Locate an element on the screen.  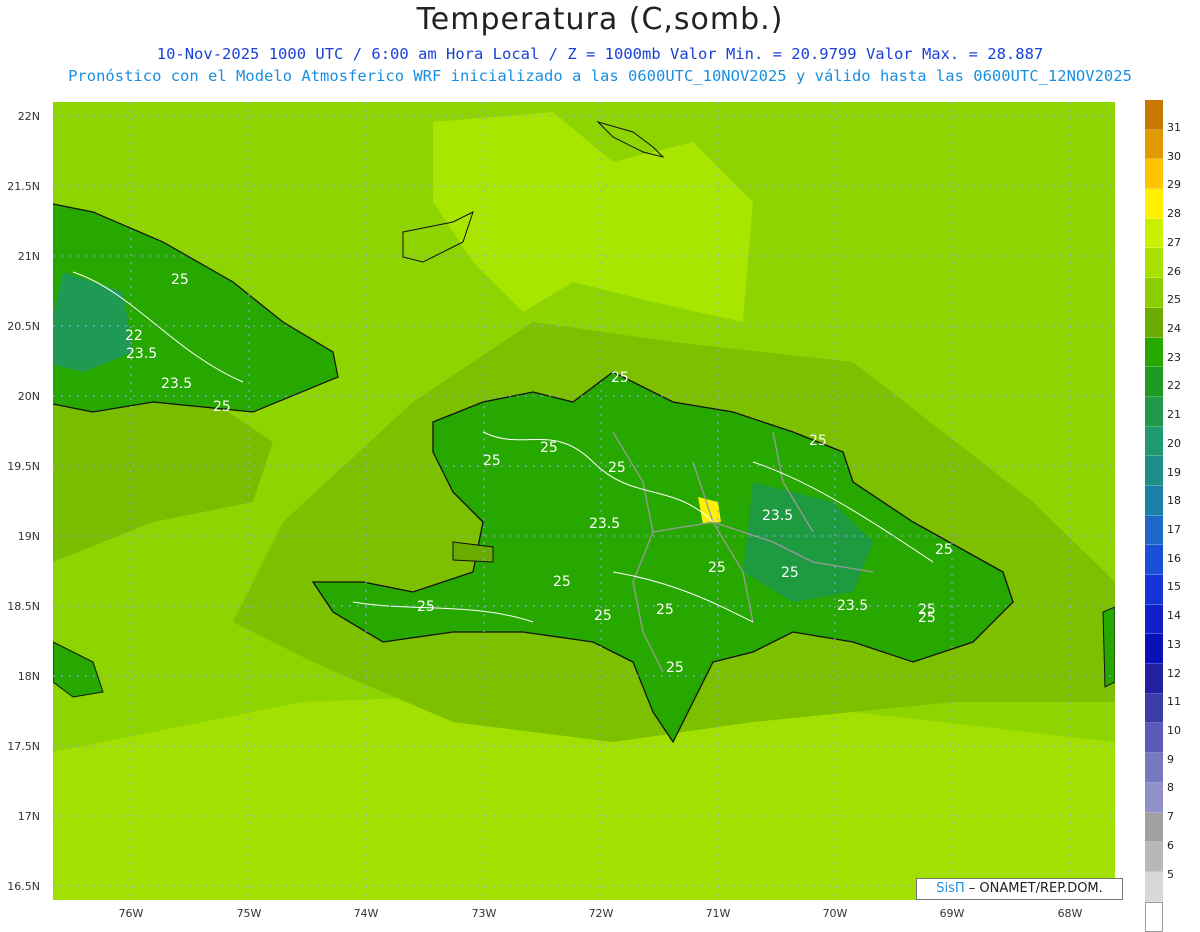
colorbar-label: 10 is located at coordinates (1174, 730).